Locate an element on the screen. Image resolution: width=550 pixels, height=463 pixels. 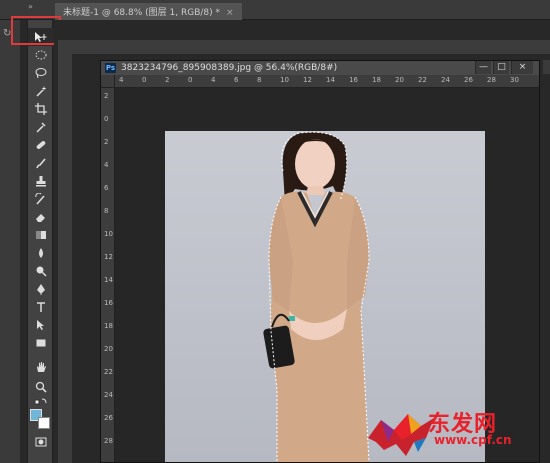
minimize-button: — is located at coordinates (483, 67).